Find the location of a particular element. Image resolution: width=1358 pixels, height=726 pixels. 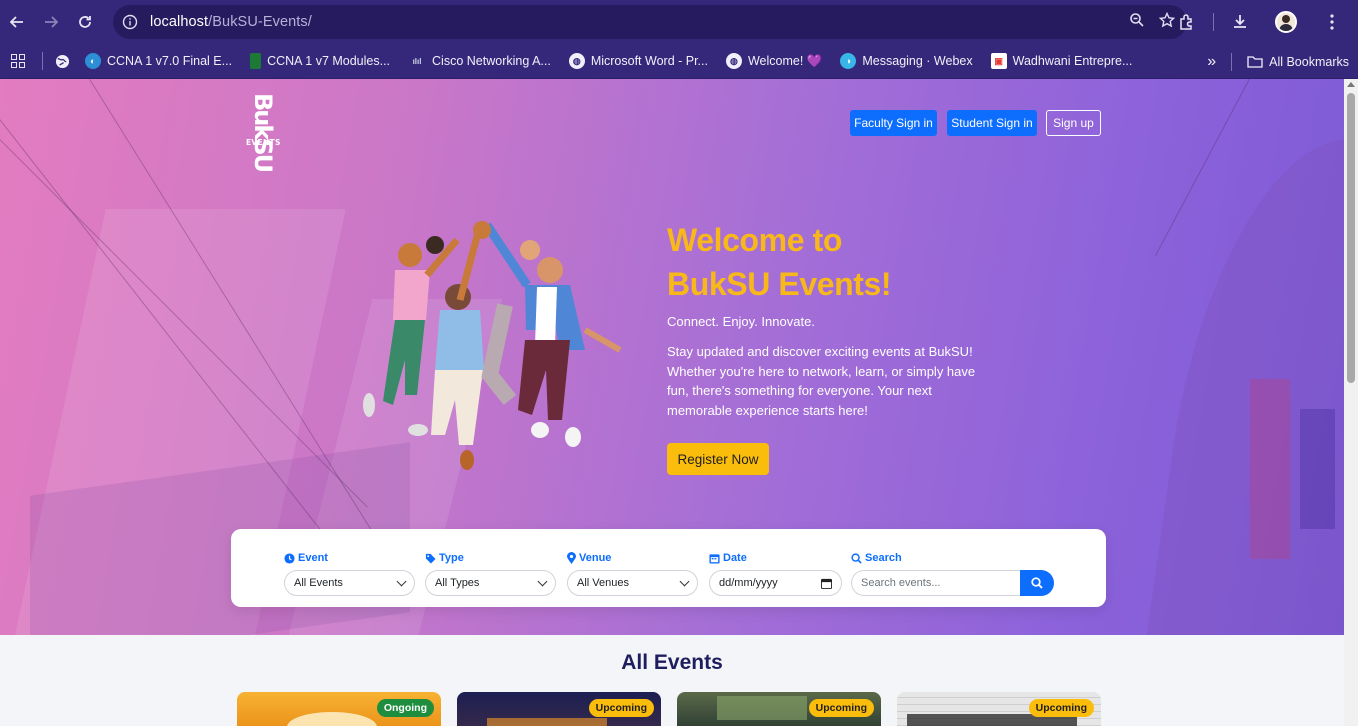

date-input-value: dd/mm/yyyy is located at coordinates (748, 583).